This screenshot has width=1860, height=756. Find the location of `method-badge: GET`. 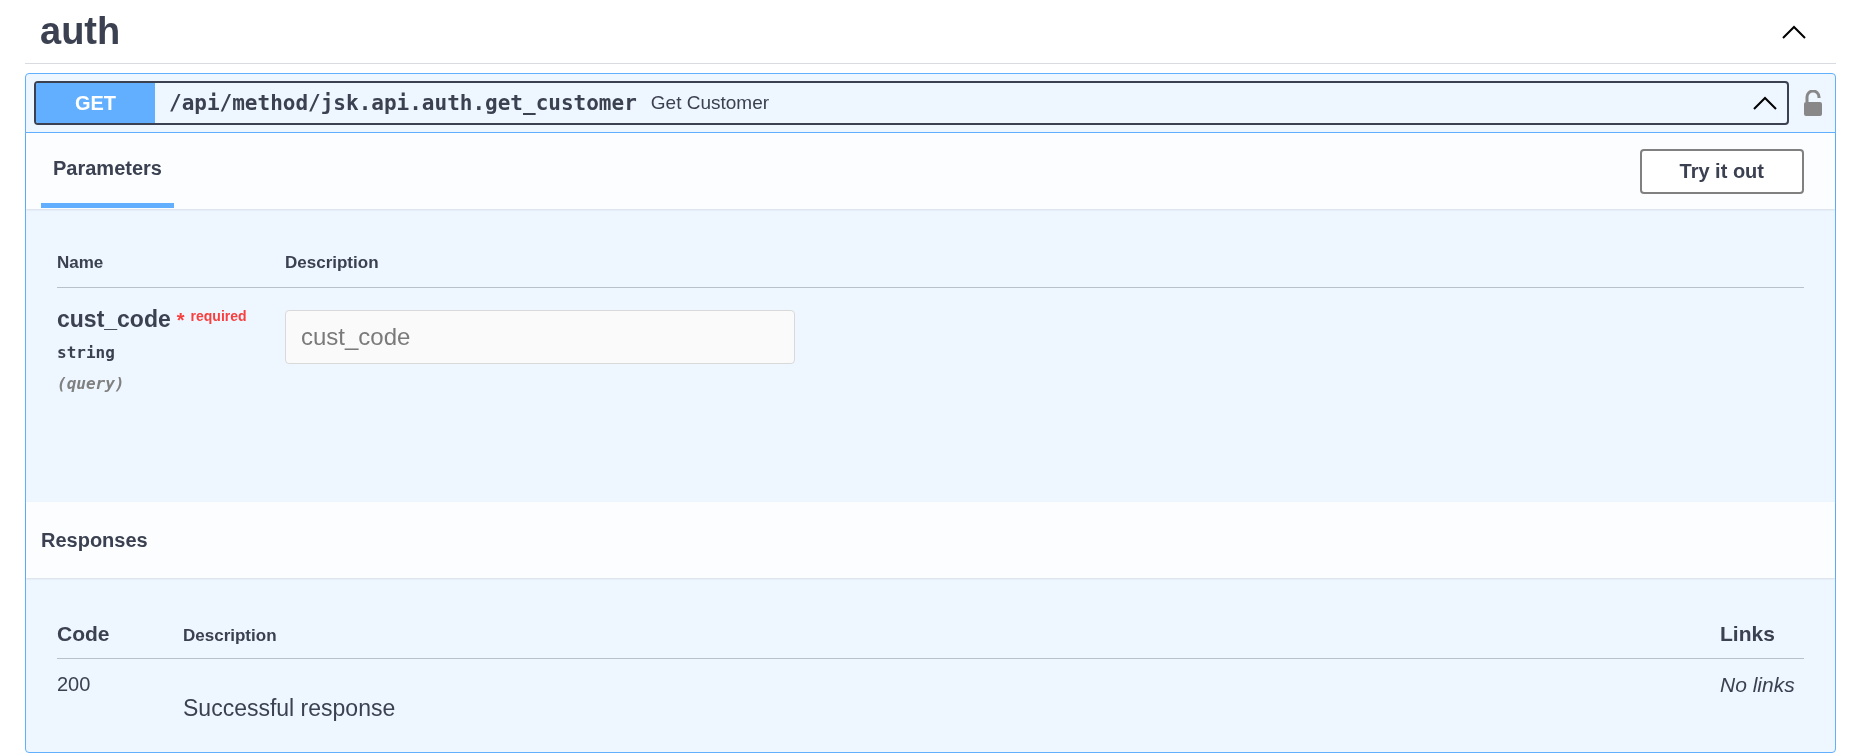

method-badge: GET is located at coordinates (95, 103).